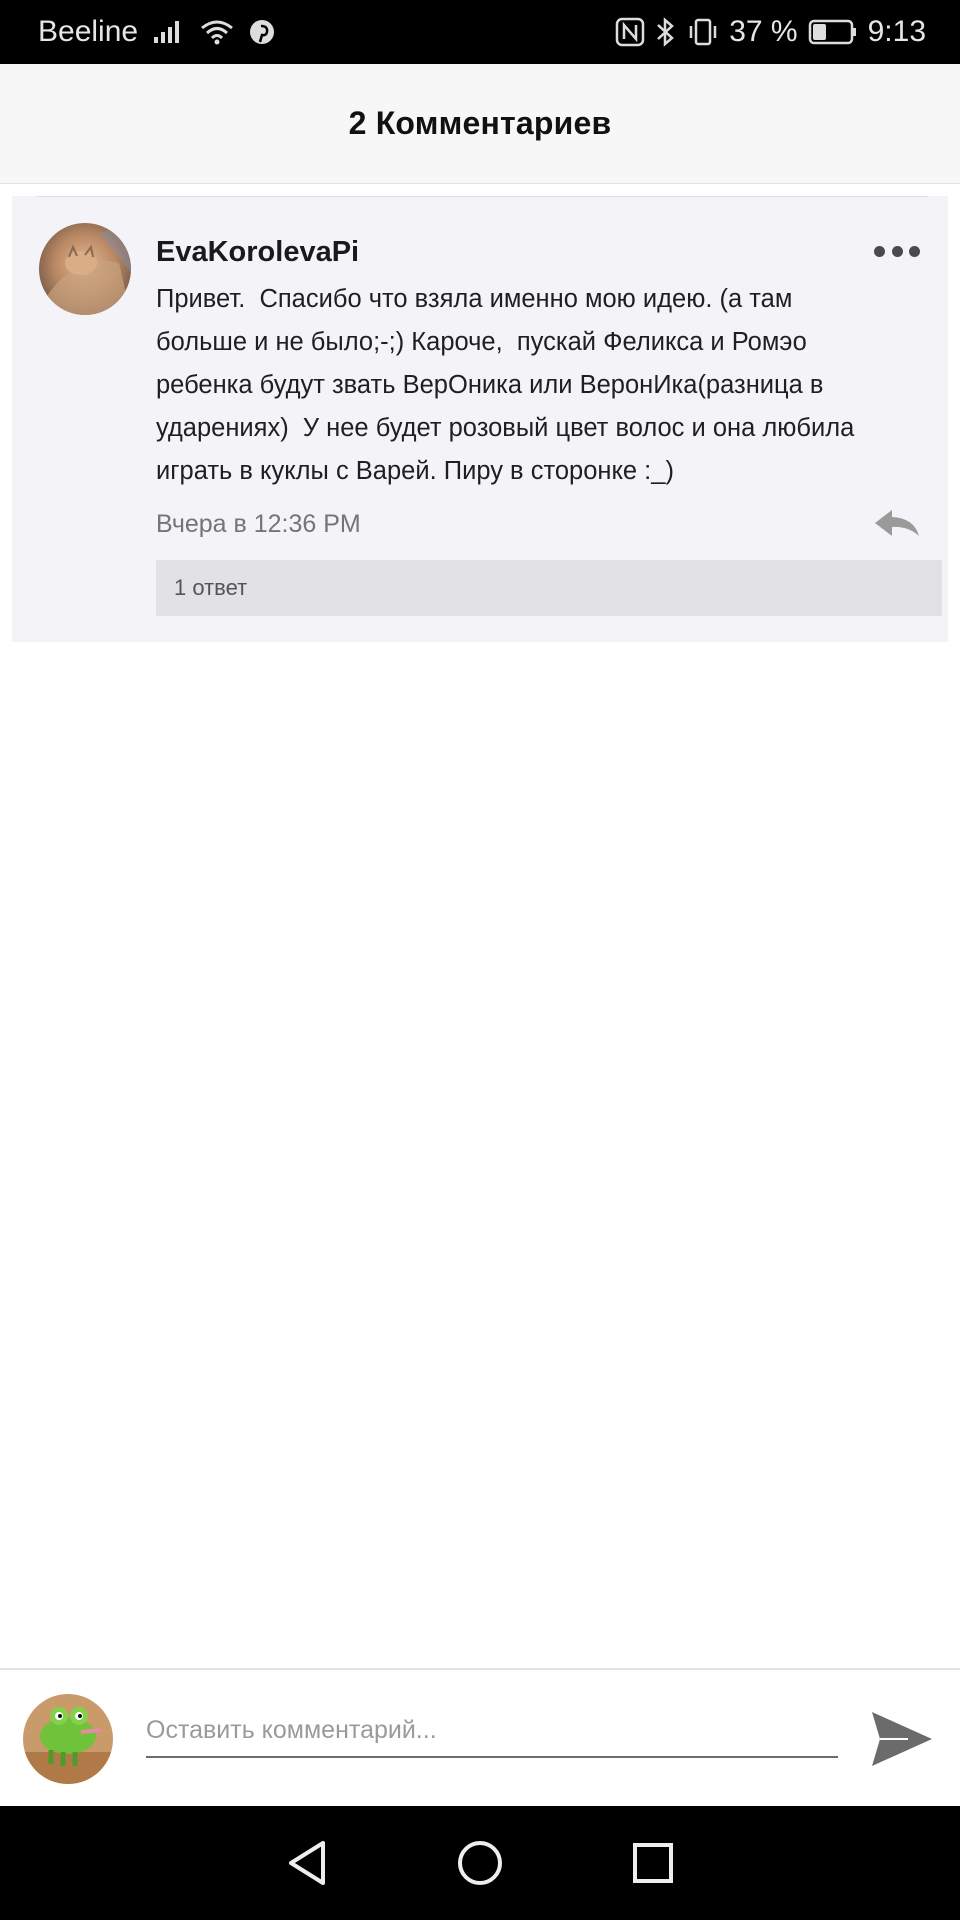  Describe the element at coordinates (901, 1739) in the screenshot. I see `send-icon` at that location.